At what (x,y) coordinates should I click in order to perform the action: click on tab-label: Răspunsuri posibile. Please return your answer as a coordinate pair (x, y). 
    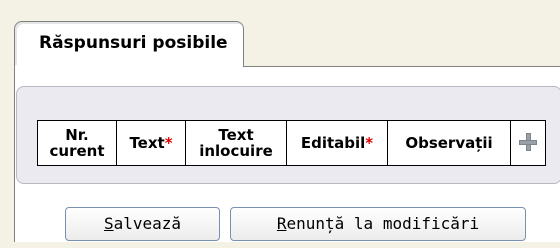
    Looking at the image, I should click on (133, 43).